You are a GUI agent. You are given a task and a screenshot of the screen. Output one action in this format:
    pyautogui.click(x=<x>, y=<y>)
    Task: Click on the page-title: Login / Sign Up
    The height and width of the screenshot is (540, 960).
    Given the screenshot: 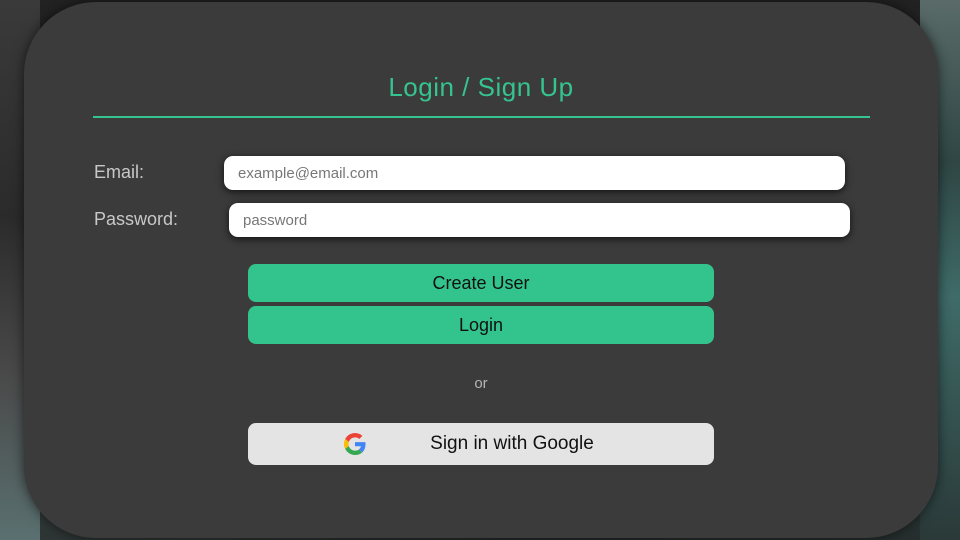 What is the action you would take?
    pyautogui.click(x=481, y=87)
    